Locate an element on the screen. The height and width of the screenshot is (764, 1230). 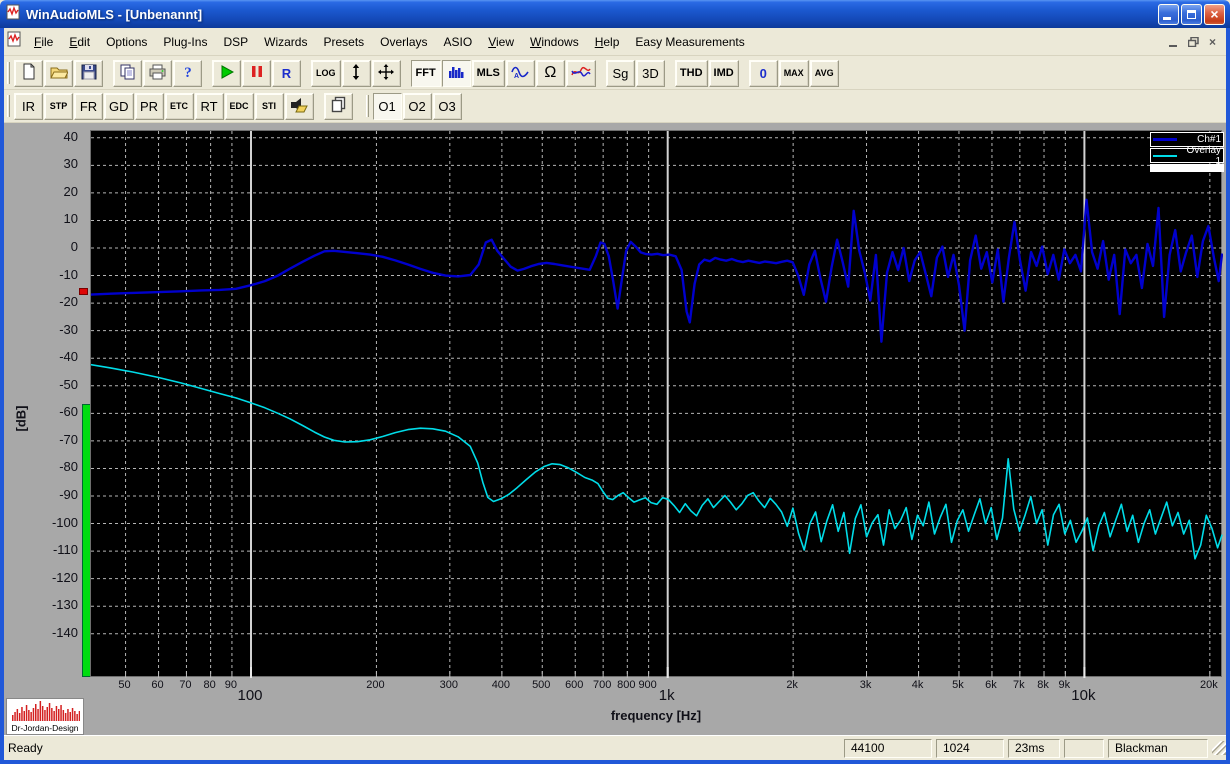
y-tick-label: -20 is located at coordinates (68, 302).